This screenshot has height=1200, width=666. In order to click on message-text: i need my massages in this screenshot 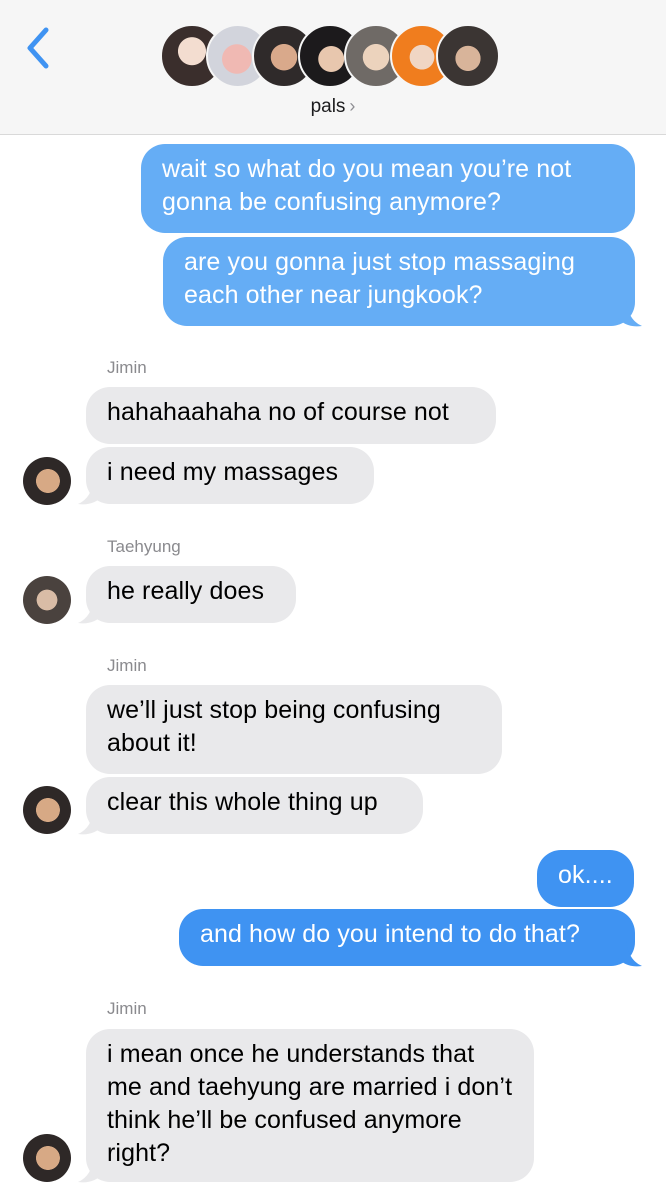, I will do `click(223, 472)`.